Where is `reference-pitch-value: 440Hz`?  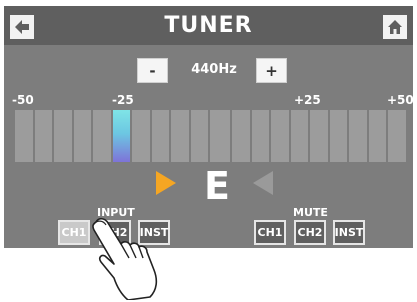 reference-pitch-value: 440Hz is located at coordinates (214, 69).